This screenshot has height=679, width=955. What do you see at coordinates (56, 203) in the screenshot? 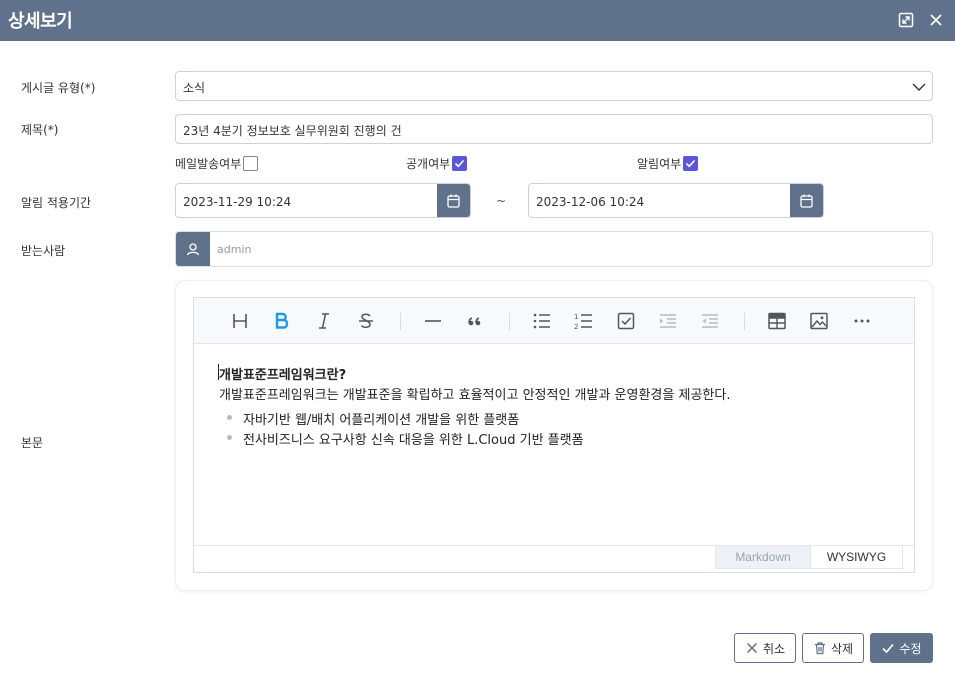
I see `notify-period-label: 알림 적용기간` at bounding box center [56, 203].